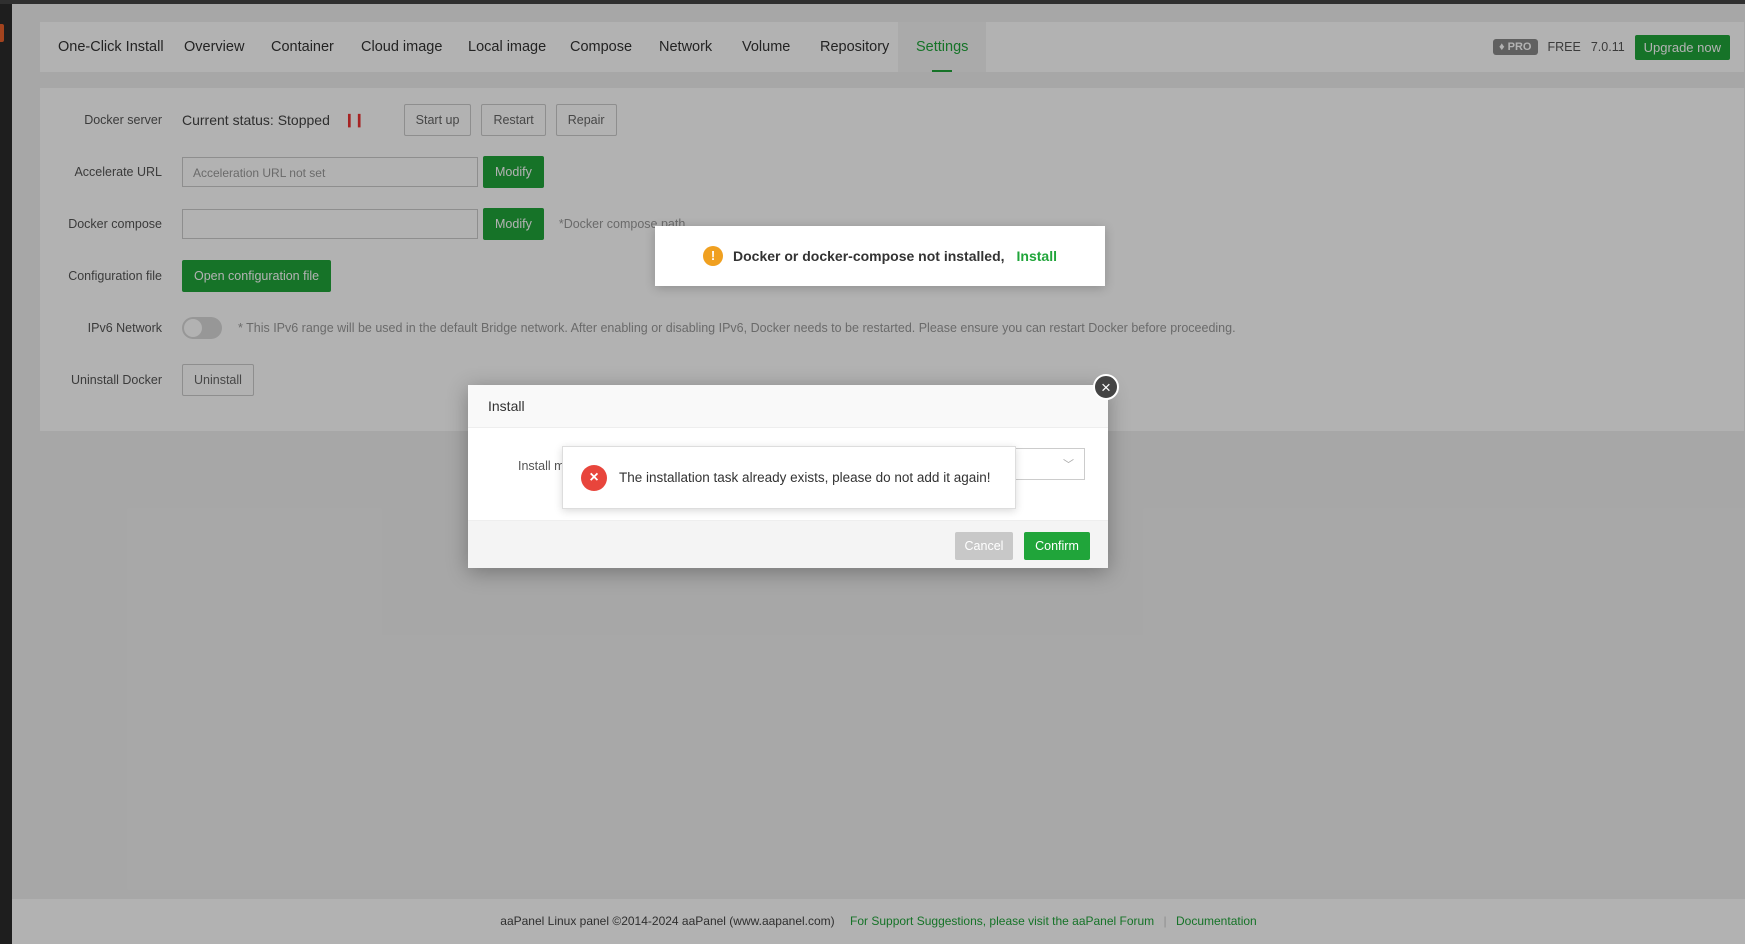  Describe the element at coordinates (1057, 546) in the screenshot. I see `confirm-button: Confirm` at that location.